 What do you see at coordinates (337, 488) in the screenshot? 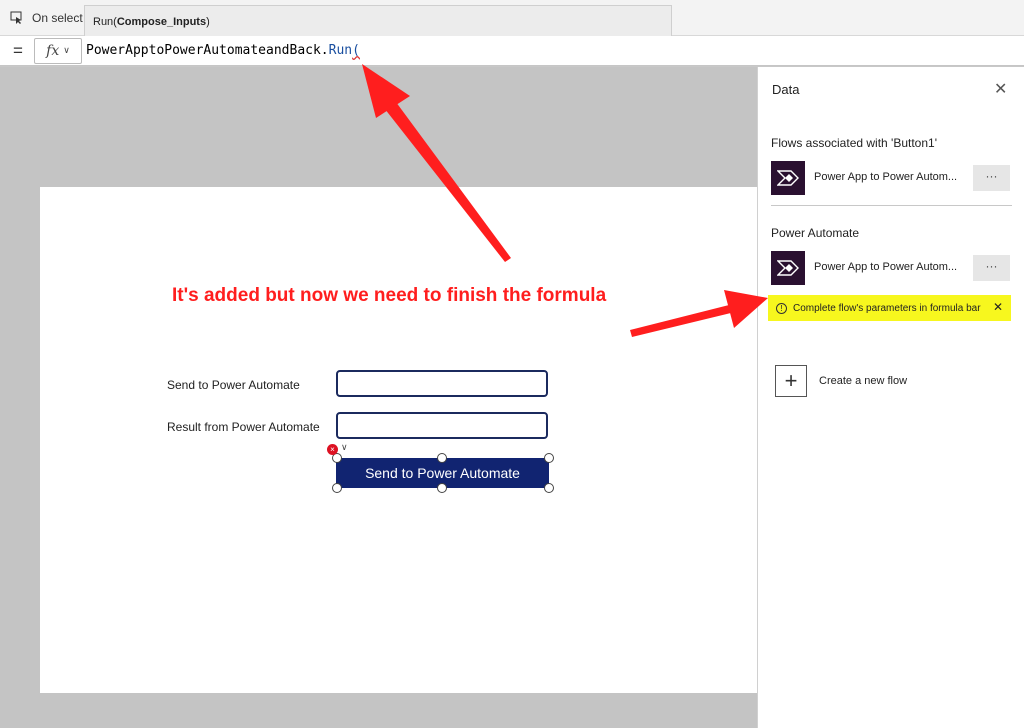
I see `resize-handle-bl` at bounding box center [337, 488].